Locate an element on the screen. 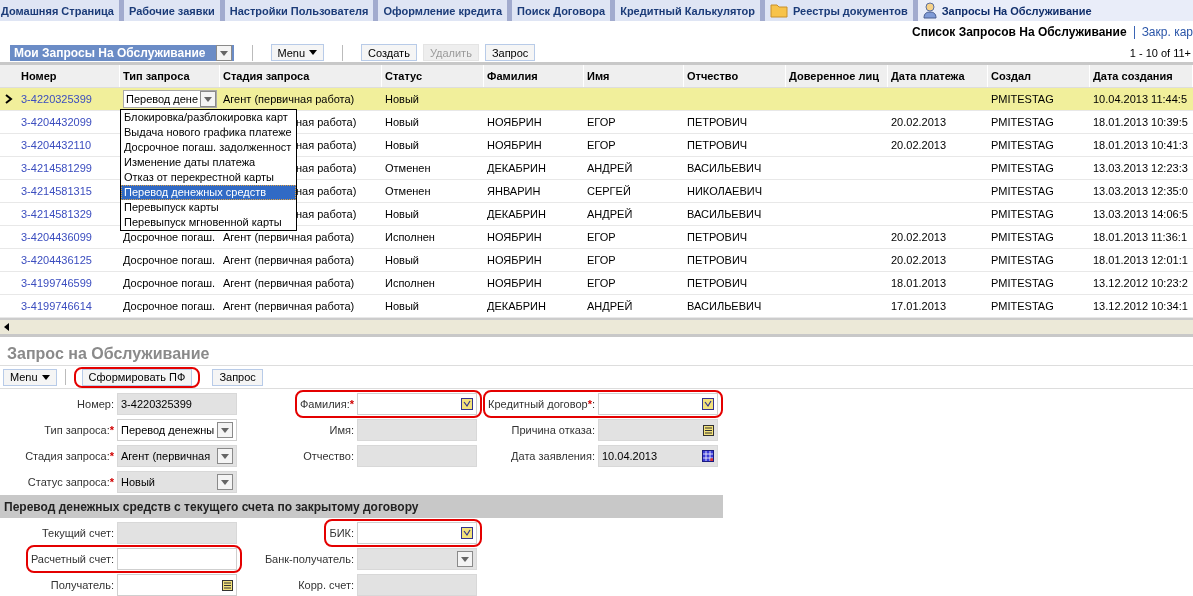  column-header: Статус is located at coordinates (433, 76).